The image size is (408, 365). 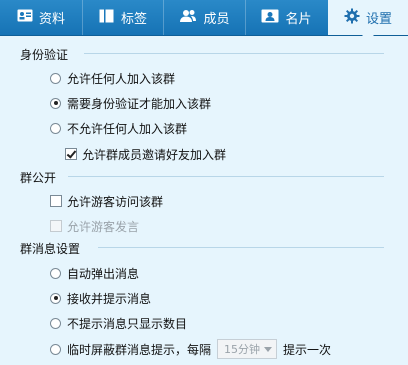 I want to click on radio-count-only: 不提示消息只显示数目, so click(x=118, y=323).